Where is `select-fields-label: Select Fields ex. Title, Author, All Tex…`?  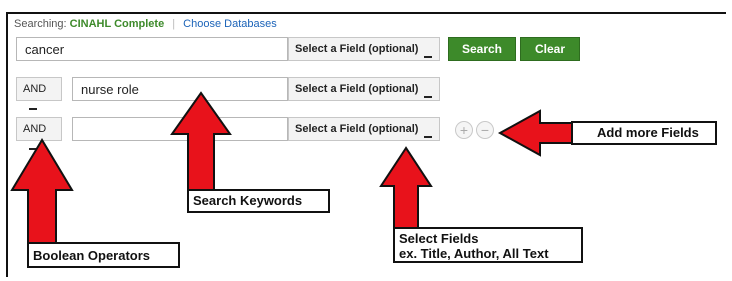
select-fields-label: Select Fields ex. Title, Author, All Tex… is located at coordinates (488, 245).